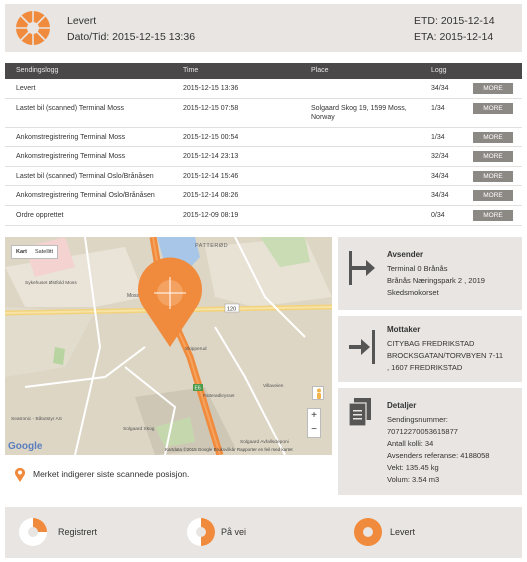  What do you see at coordinates (82, 21) in the screenshot?
I see `delivery-status: Levert` at bounding box center [82, 21].